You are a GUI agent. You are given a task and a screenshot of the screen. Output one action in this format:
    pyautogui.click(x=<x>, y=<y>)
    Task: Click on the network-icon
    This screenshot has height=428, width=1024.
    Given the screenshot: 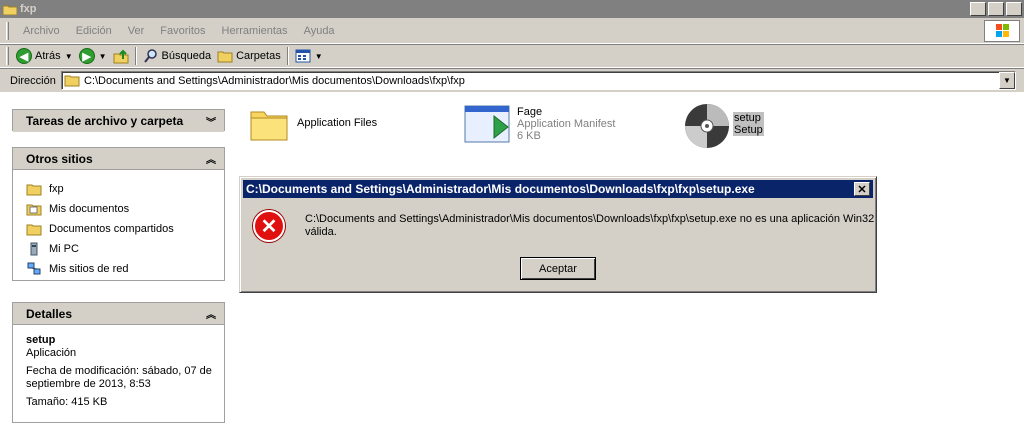 What is the action you would take?
    pyautogui.click(x=34, y=268)
    